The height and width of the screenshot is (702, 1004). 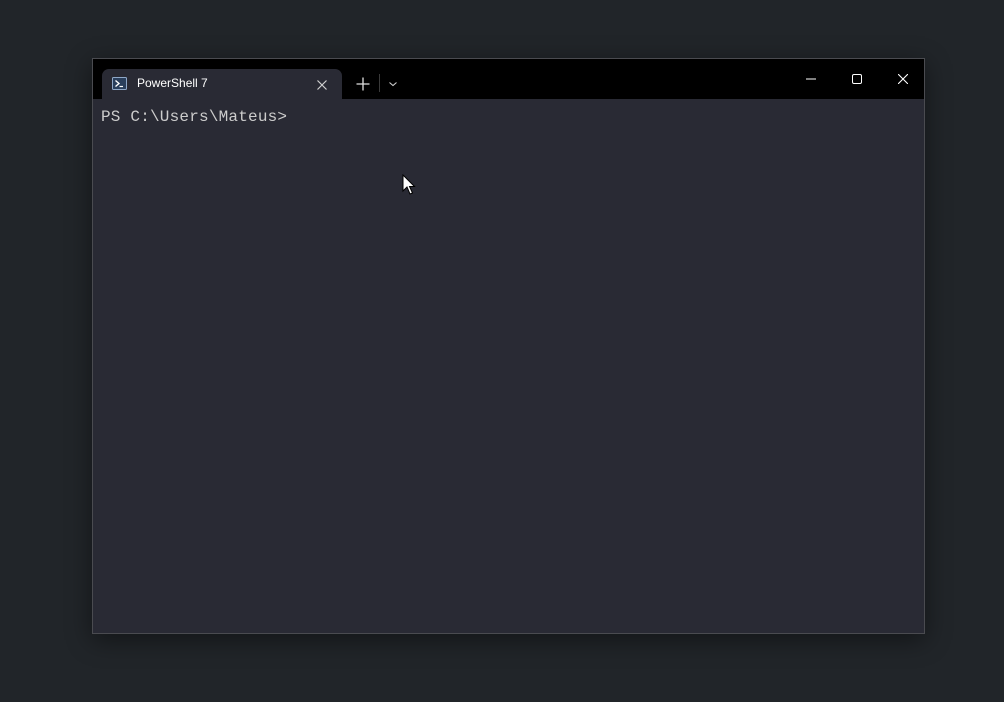 What do you see at coordinates (379, 83) in the screenshot?
I see `tab-separator` at bounding box center [379, 83].